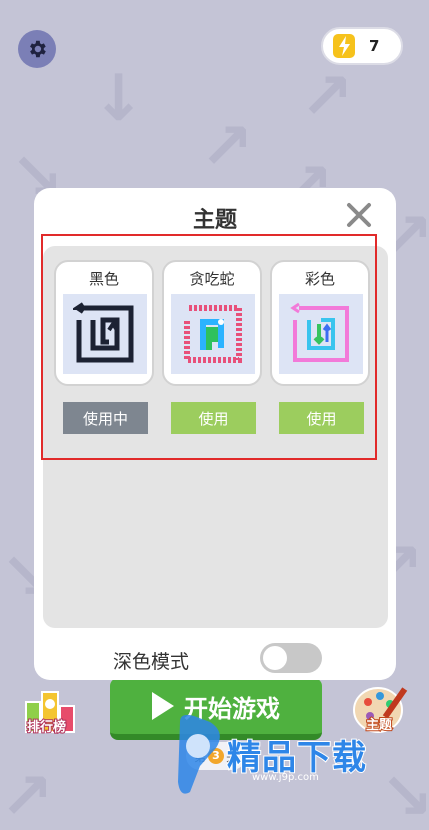  I want to click on theme-card-black: 黑色, so click(104, 323).